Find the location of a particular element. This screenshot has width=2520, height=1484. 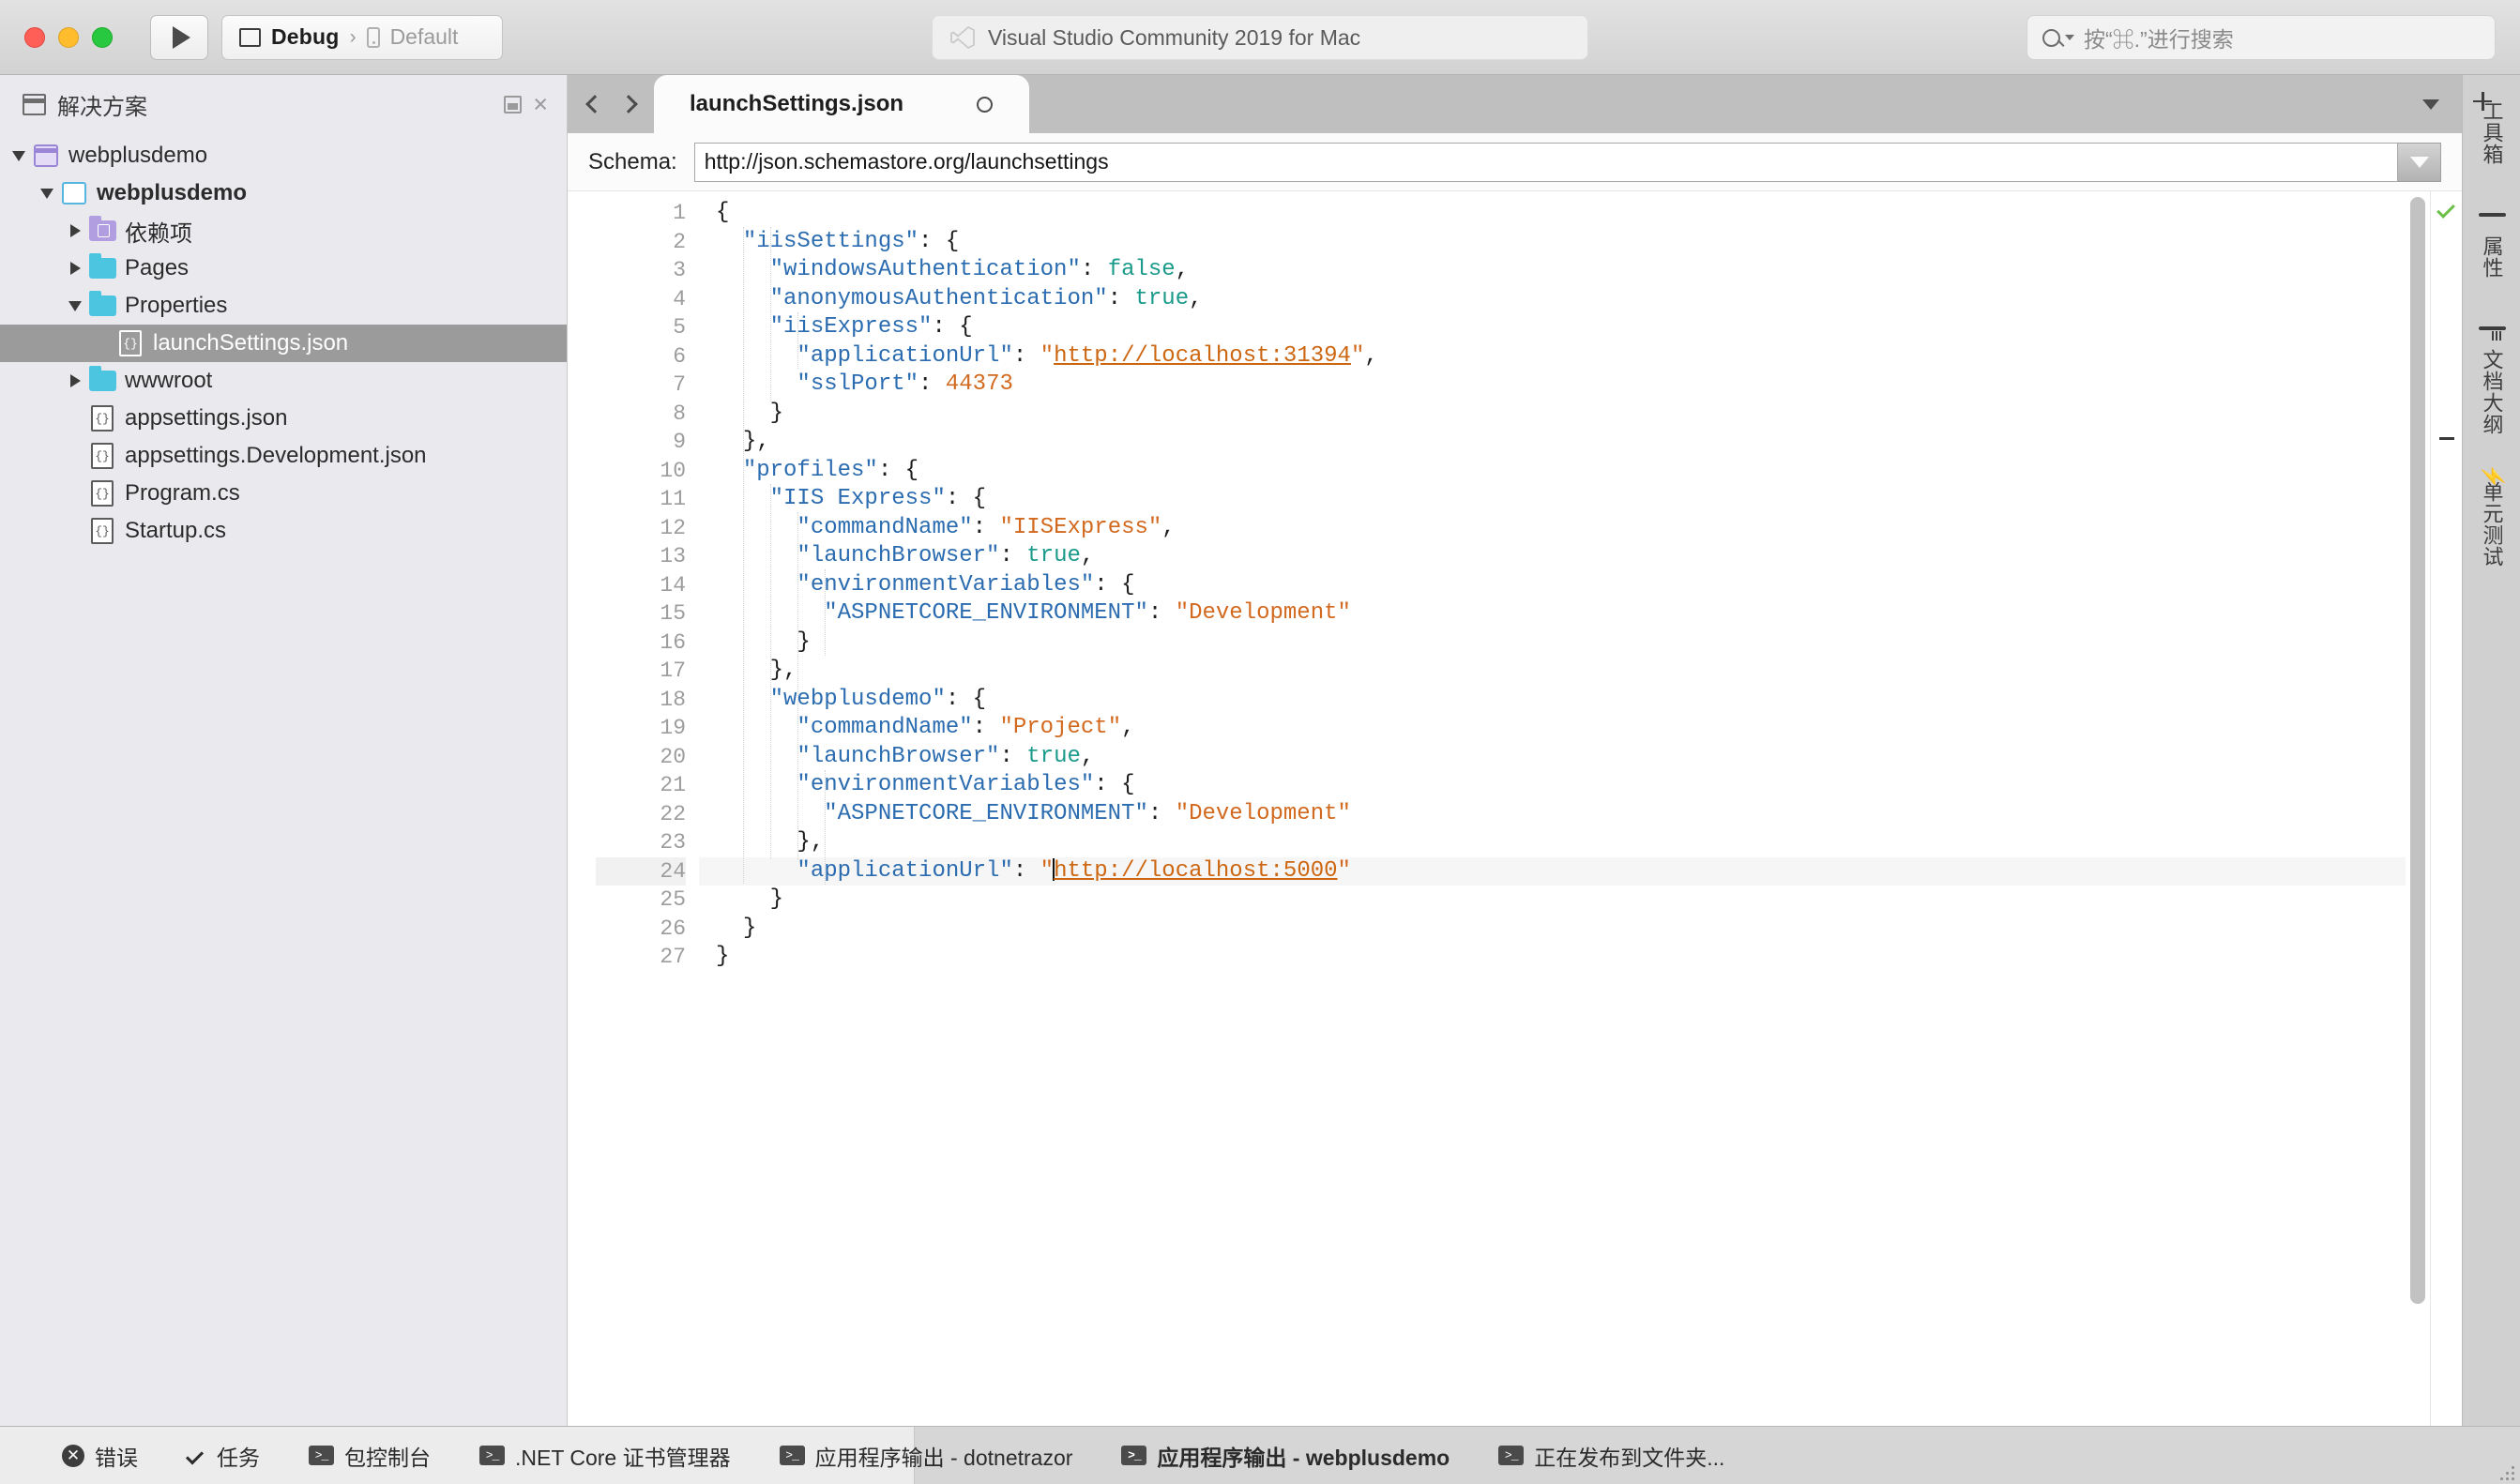

rail-tab-unit-test: 单元测试 is located at coordinates (2492, 521).